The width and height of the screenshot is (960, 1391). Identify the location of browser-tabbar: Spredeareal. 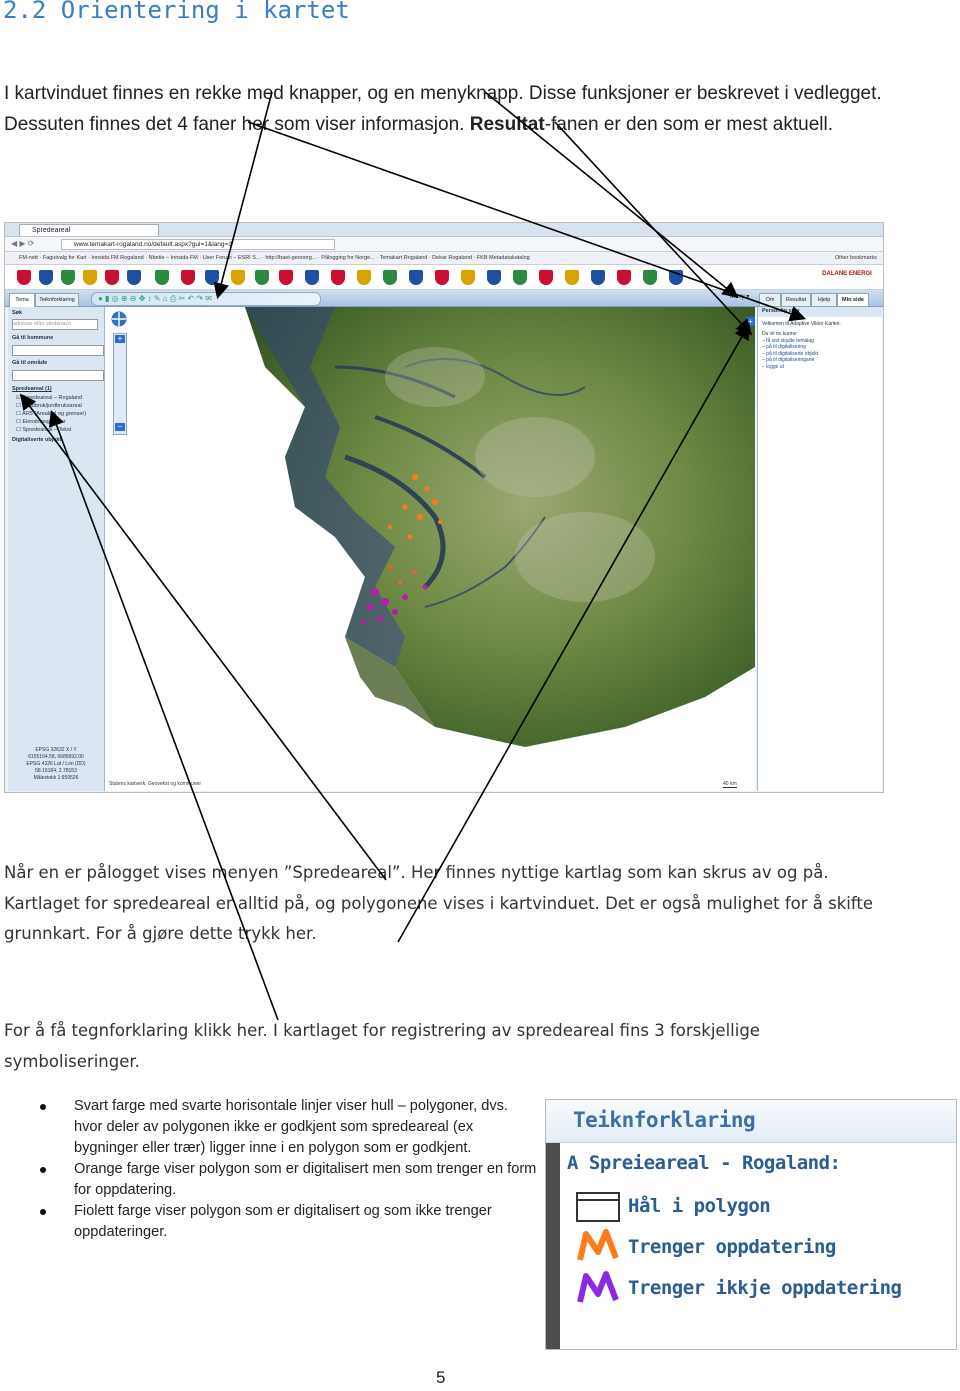
(444, 230).